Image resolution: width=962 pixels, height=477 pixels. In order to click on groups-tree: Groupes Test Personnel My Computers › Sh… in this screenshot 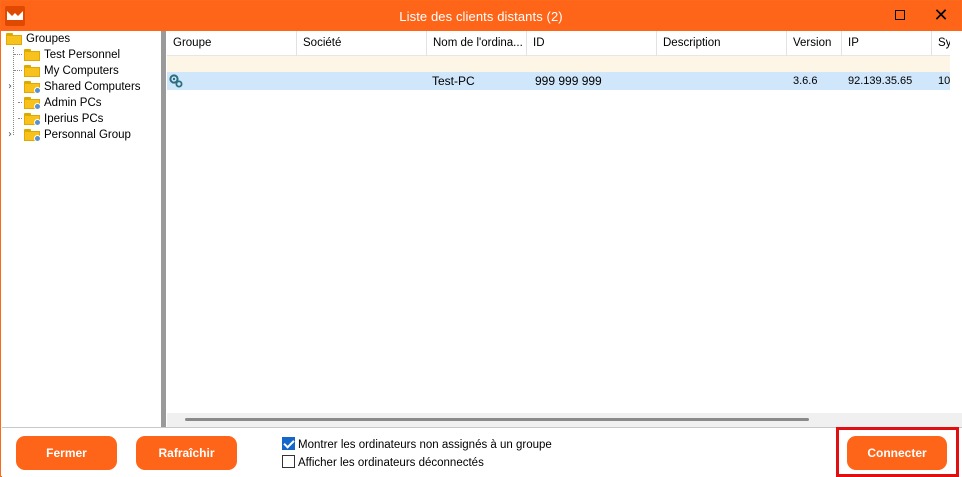, I will do `click(81, 229)`.